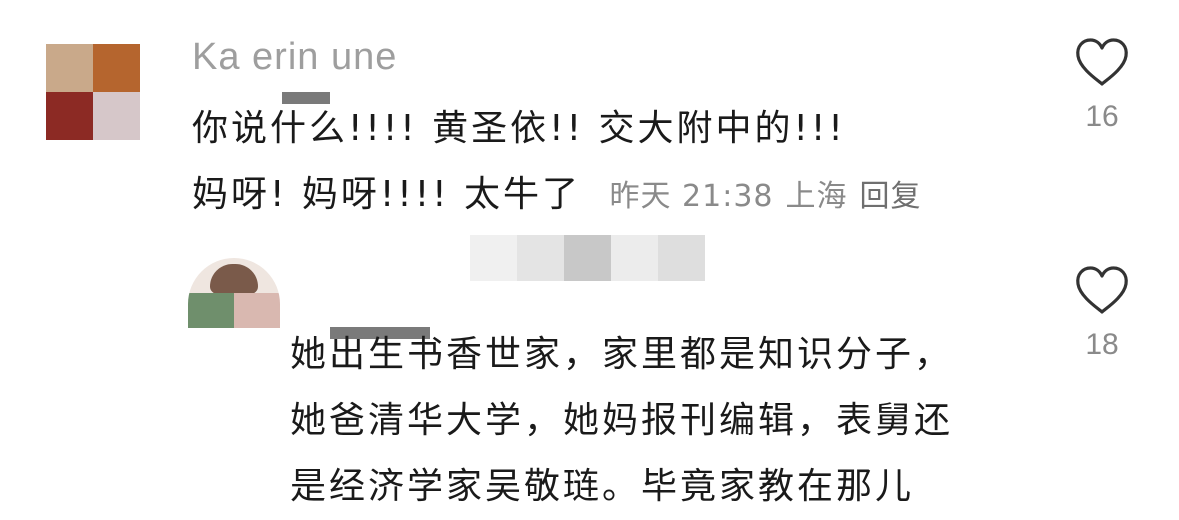  What do you see at coordinates (602, 486) in the screenshot?
I see `reply-text-line: 是经济学家吴敬琏。毕竟家教在那儿` at bounding box center [602, 486].